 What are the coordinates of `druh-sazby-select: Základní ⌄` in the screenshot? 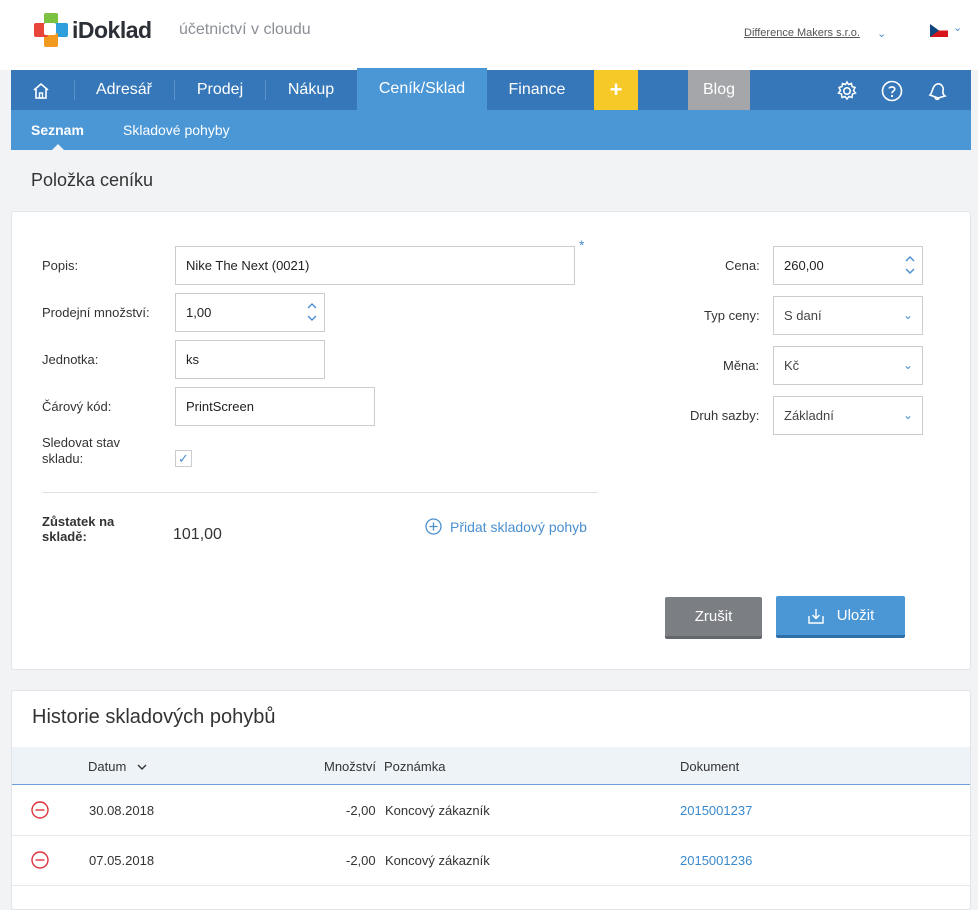 It's located at (848, 415).